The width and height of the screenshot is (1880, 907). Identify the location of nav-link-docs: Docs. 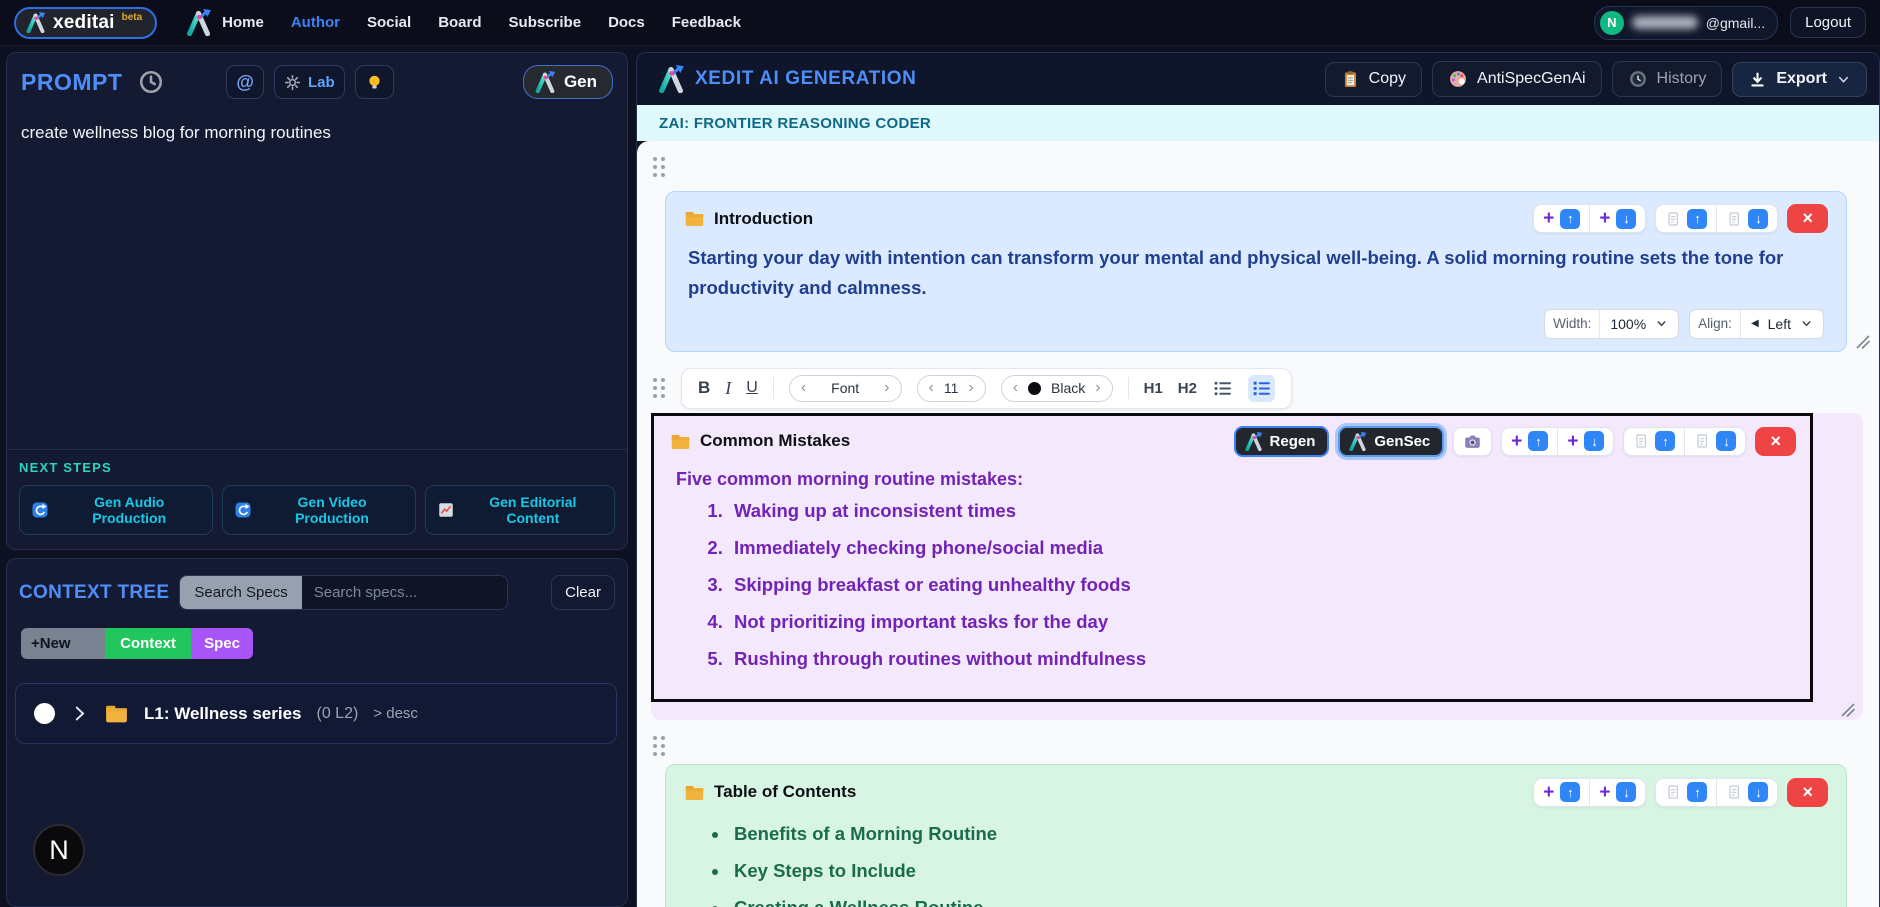
(626, 22).